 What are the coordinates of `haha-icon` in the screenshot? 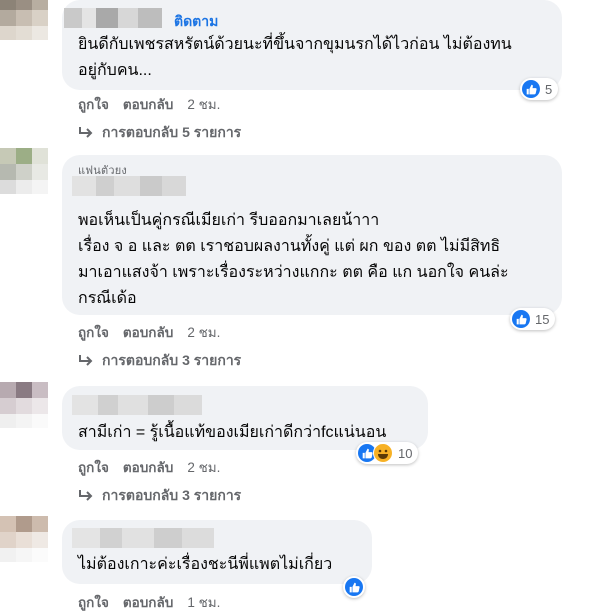 It's located at (383, 453).